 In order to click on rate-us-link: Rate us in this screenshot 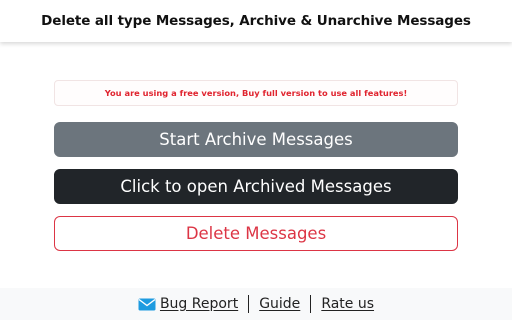, I will do `click(347, 304)`.